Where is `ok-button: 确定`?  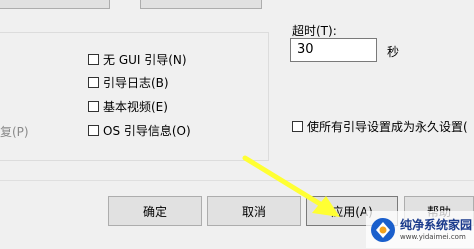 ok-button: 确定 is located at coordinates (155, 211).